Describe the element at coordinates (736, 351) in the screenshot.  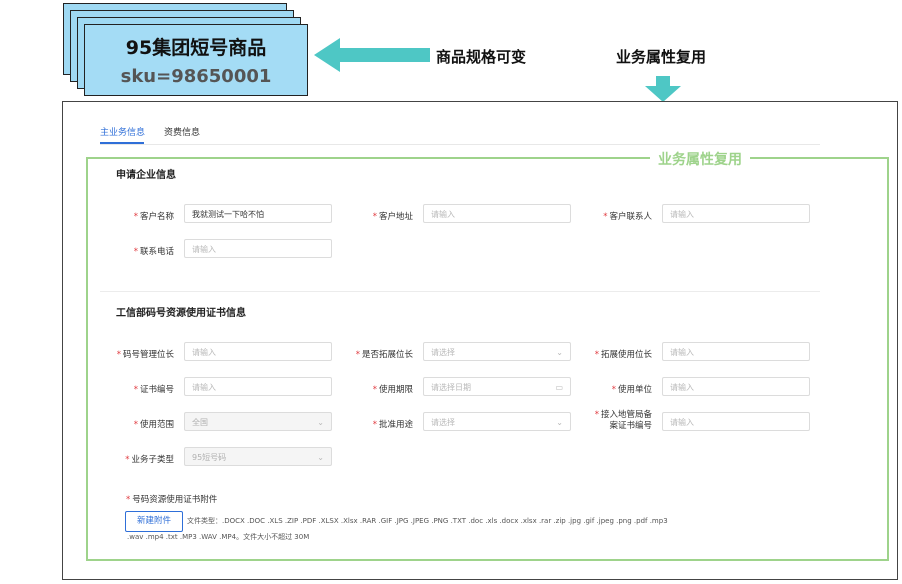
I see `extend-use-length-input: 请输入` at that location.